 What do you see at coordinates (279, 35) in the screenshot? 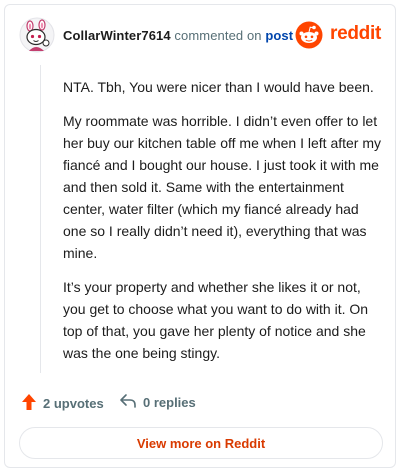
I see `post-link: post` at bounding box center [279, 35].